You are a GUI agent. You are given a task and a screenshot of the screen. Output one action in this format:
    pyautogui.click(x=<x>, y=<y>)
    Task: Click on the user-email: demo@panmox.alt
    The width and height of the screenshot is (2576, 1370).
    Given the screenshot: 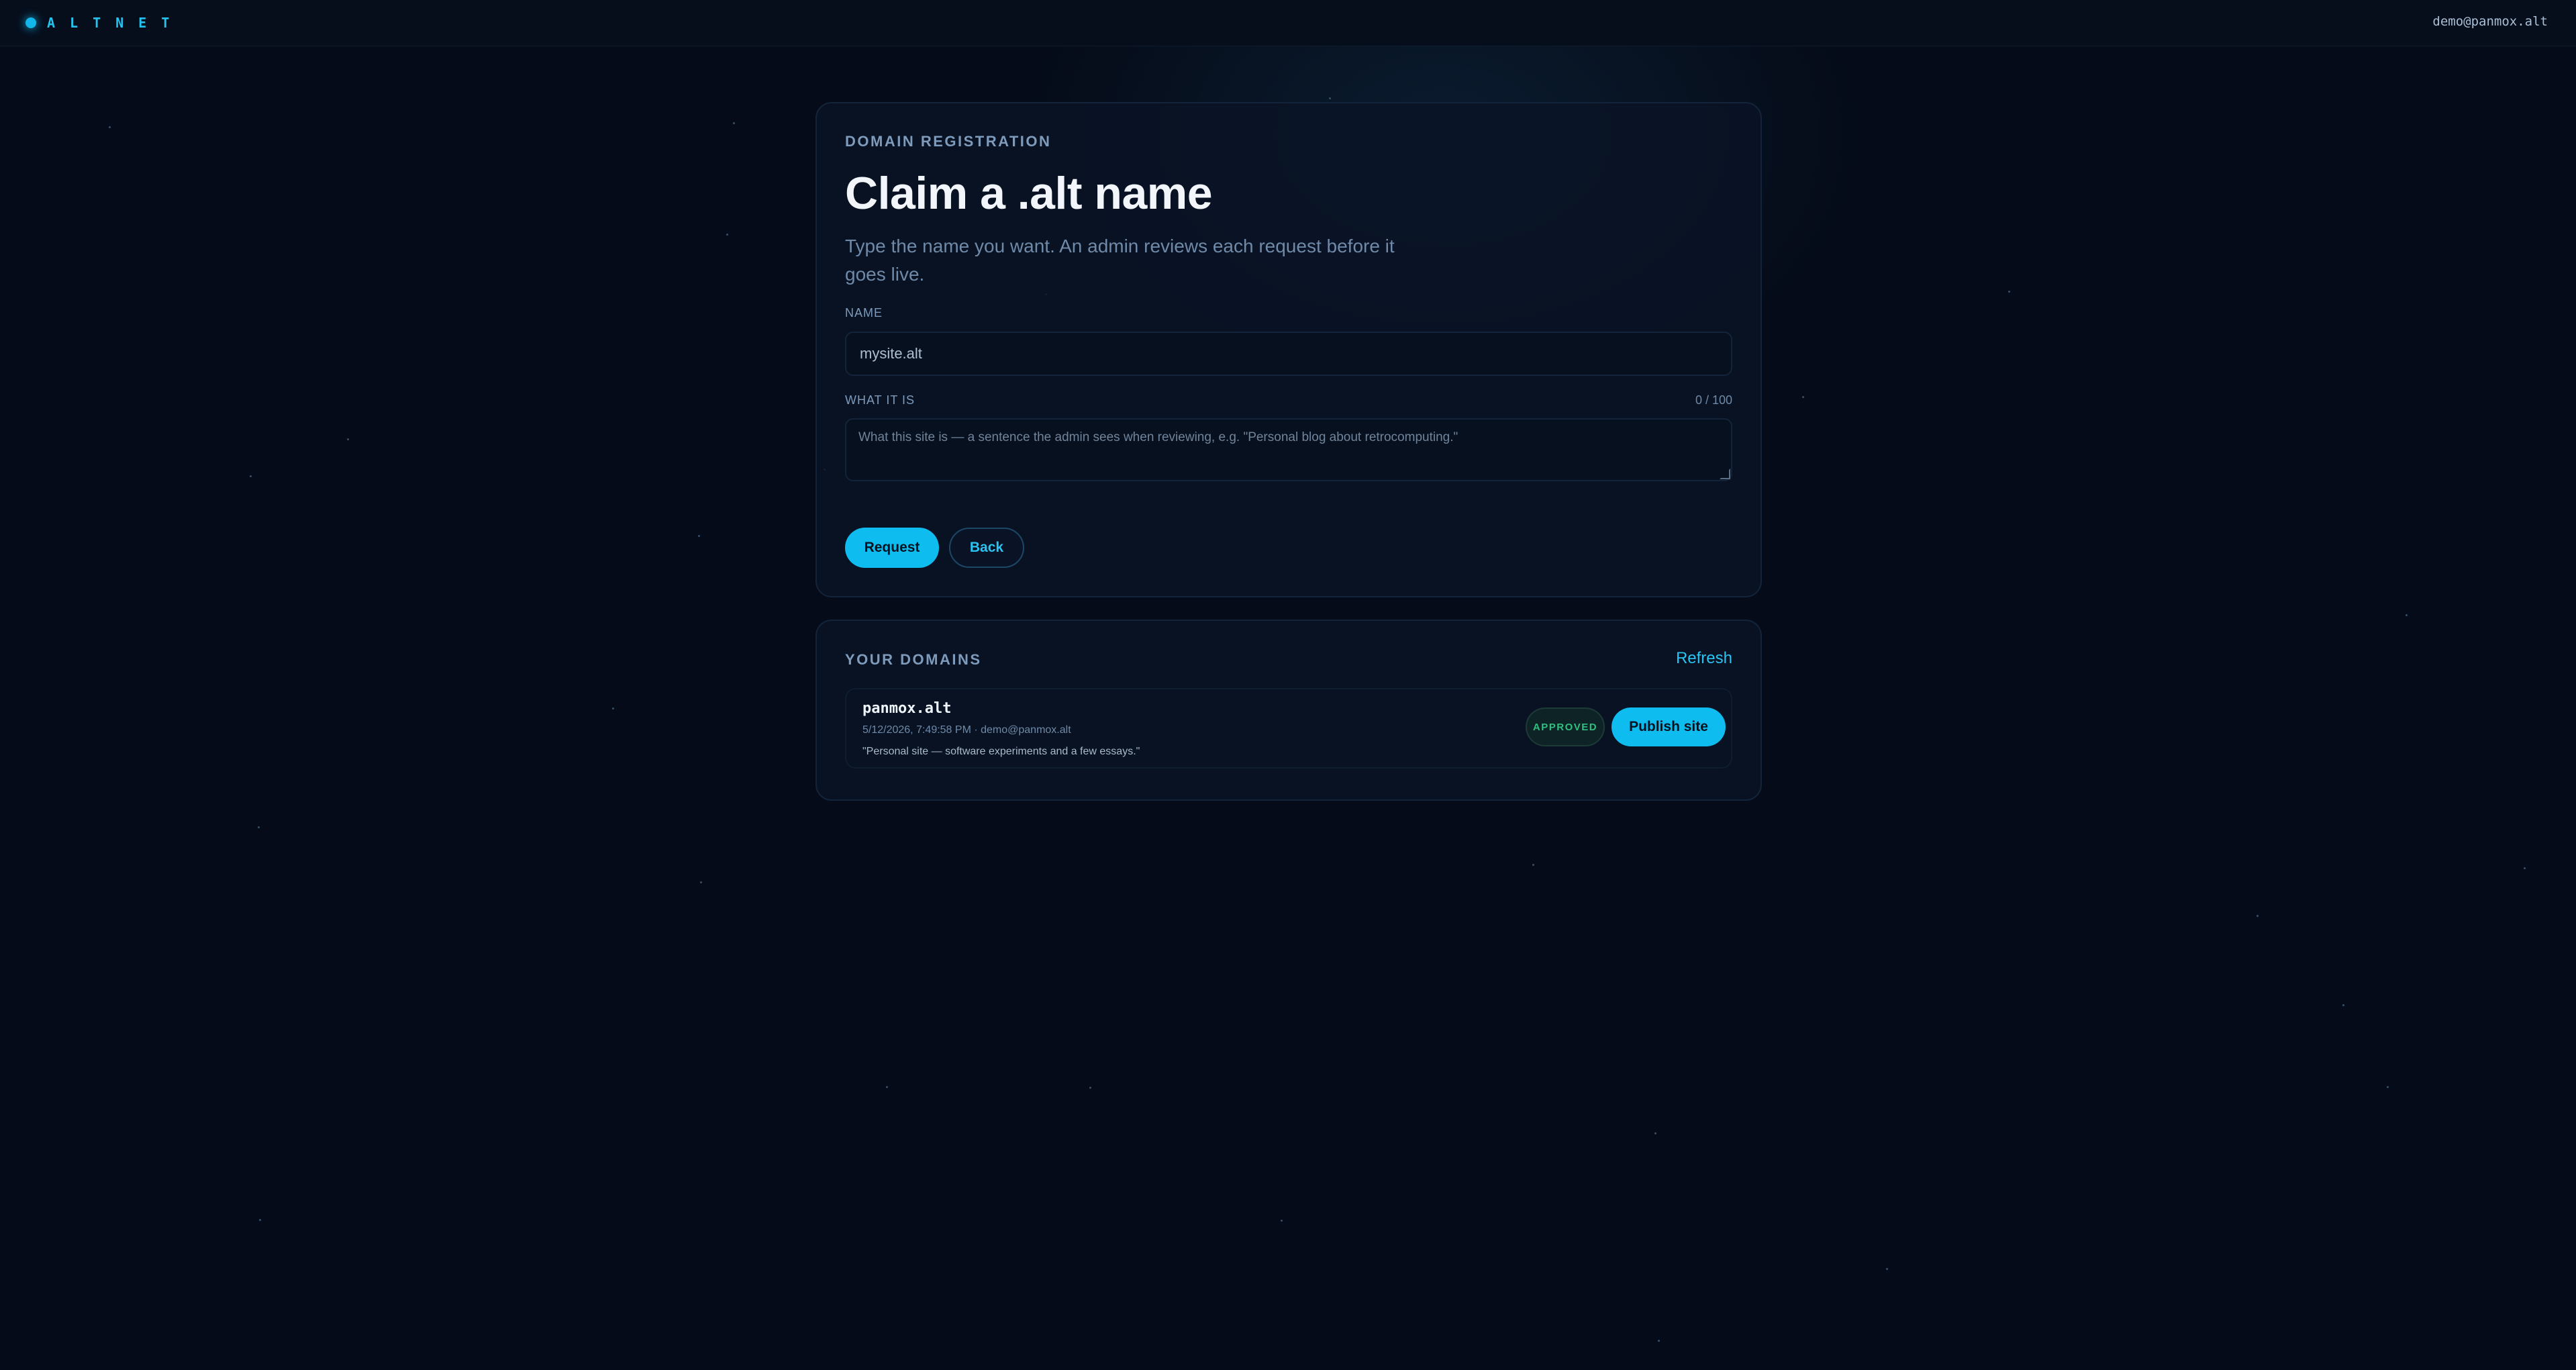 What is the action you would take?
    pyautogui.click(x=2490, y=21)
    